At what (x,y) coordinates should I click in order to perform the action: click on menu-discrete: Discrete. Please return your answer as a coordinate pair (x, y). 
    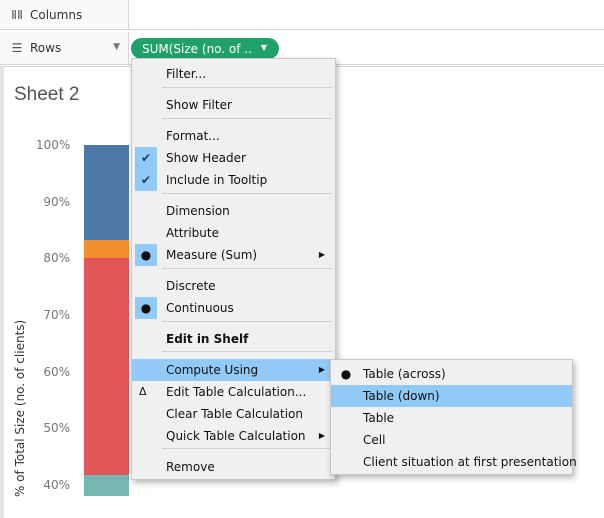
    Looking at the image, I should click on (233, 286).